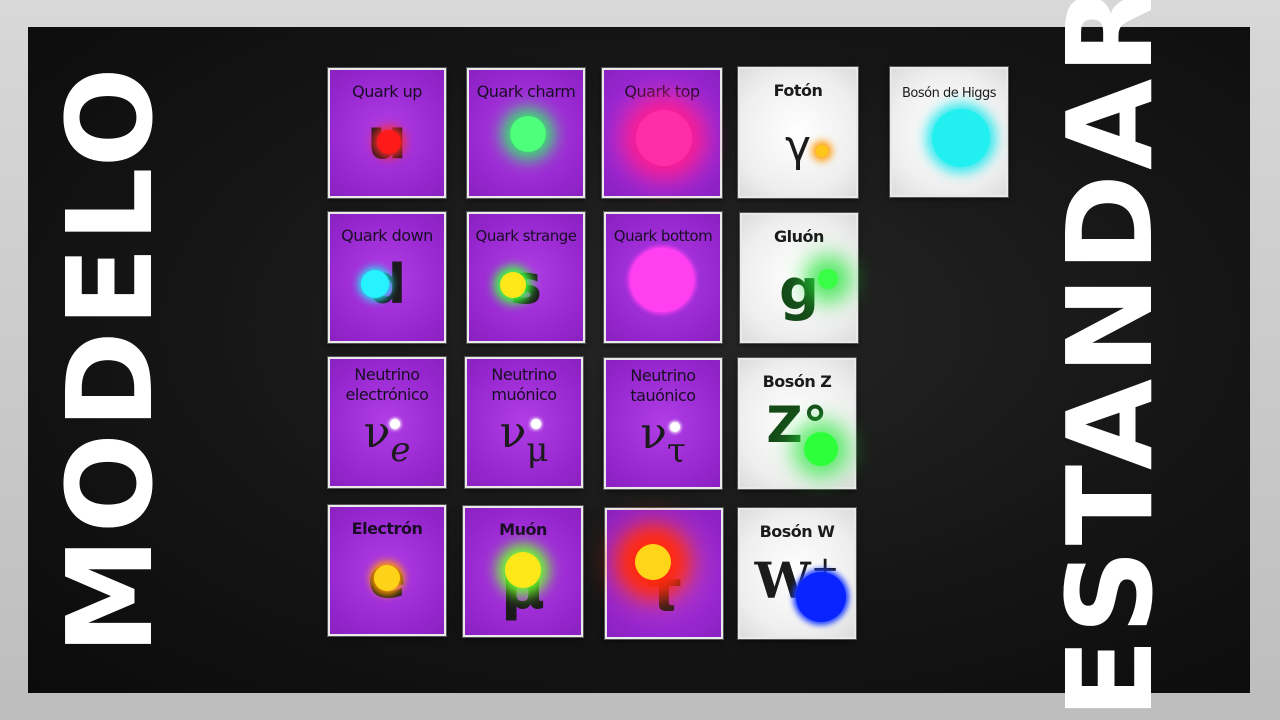  What do you see at coordinates (663, 385) in the screenshot?
I see `card-label: Neutrino tauónico` at bounding box center [663, 385].